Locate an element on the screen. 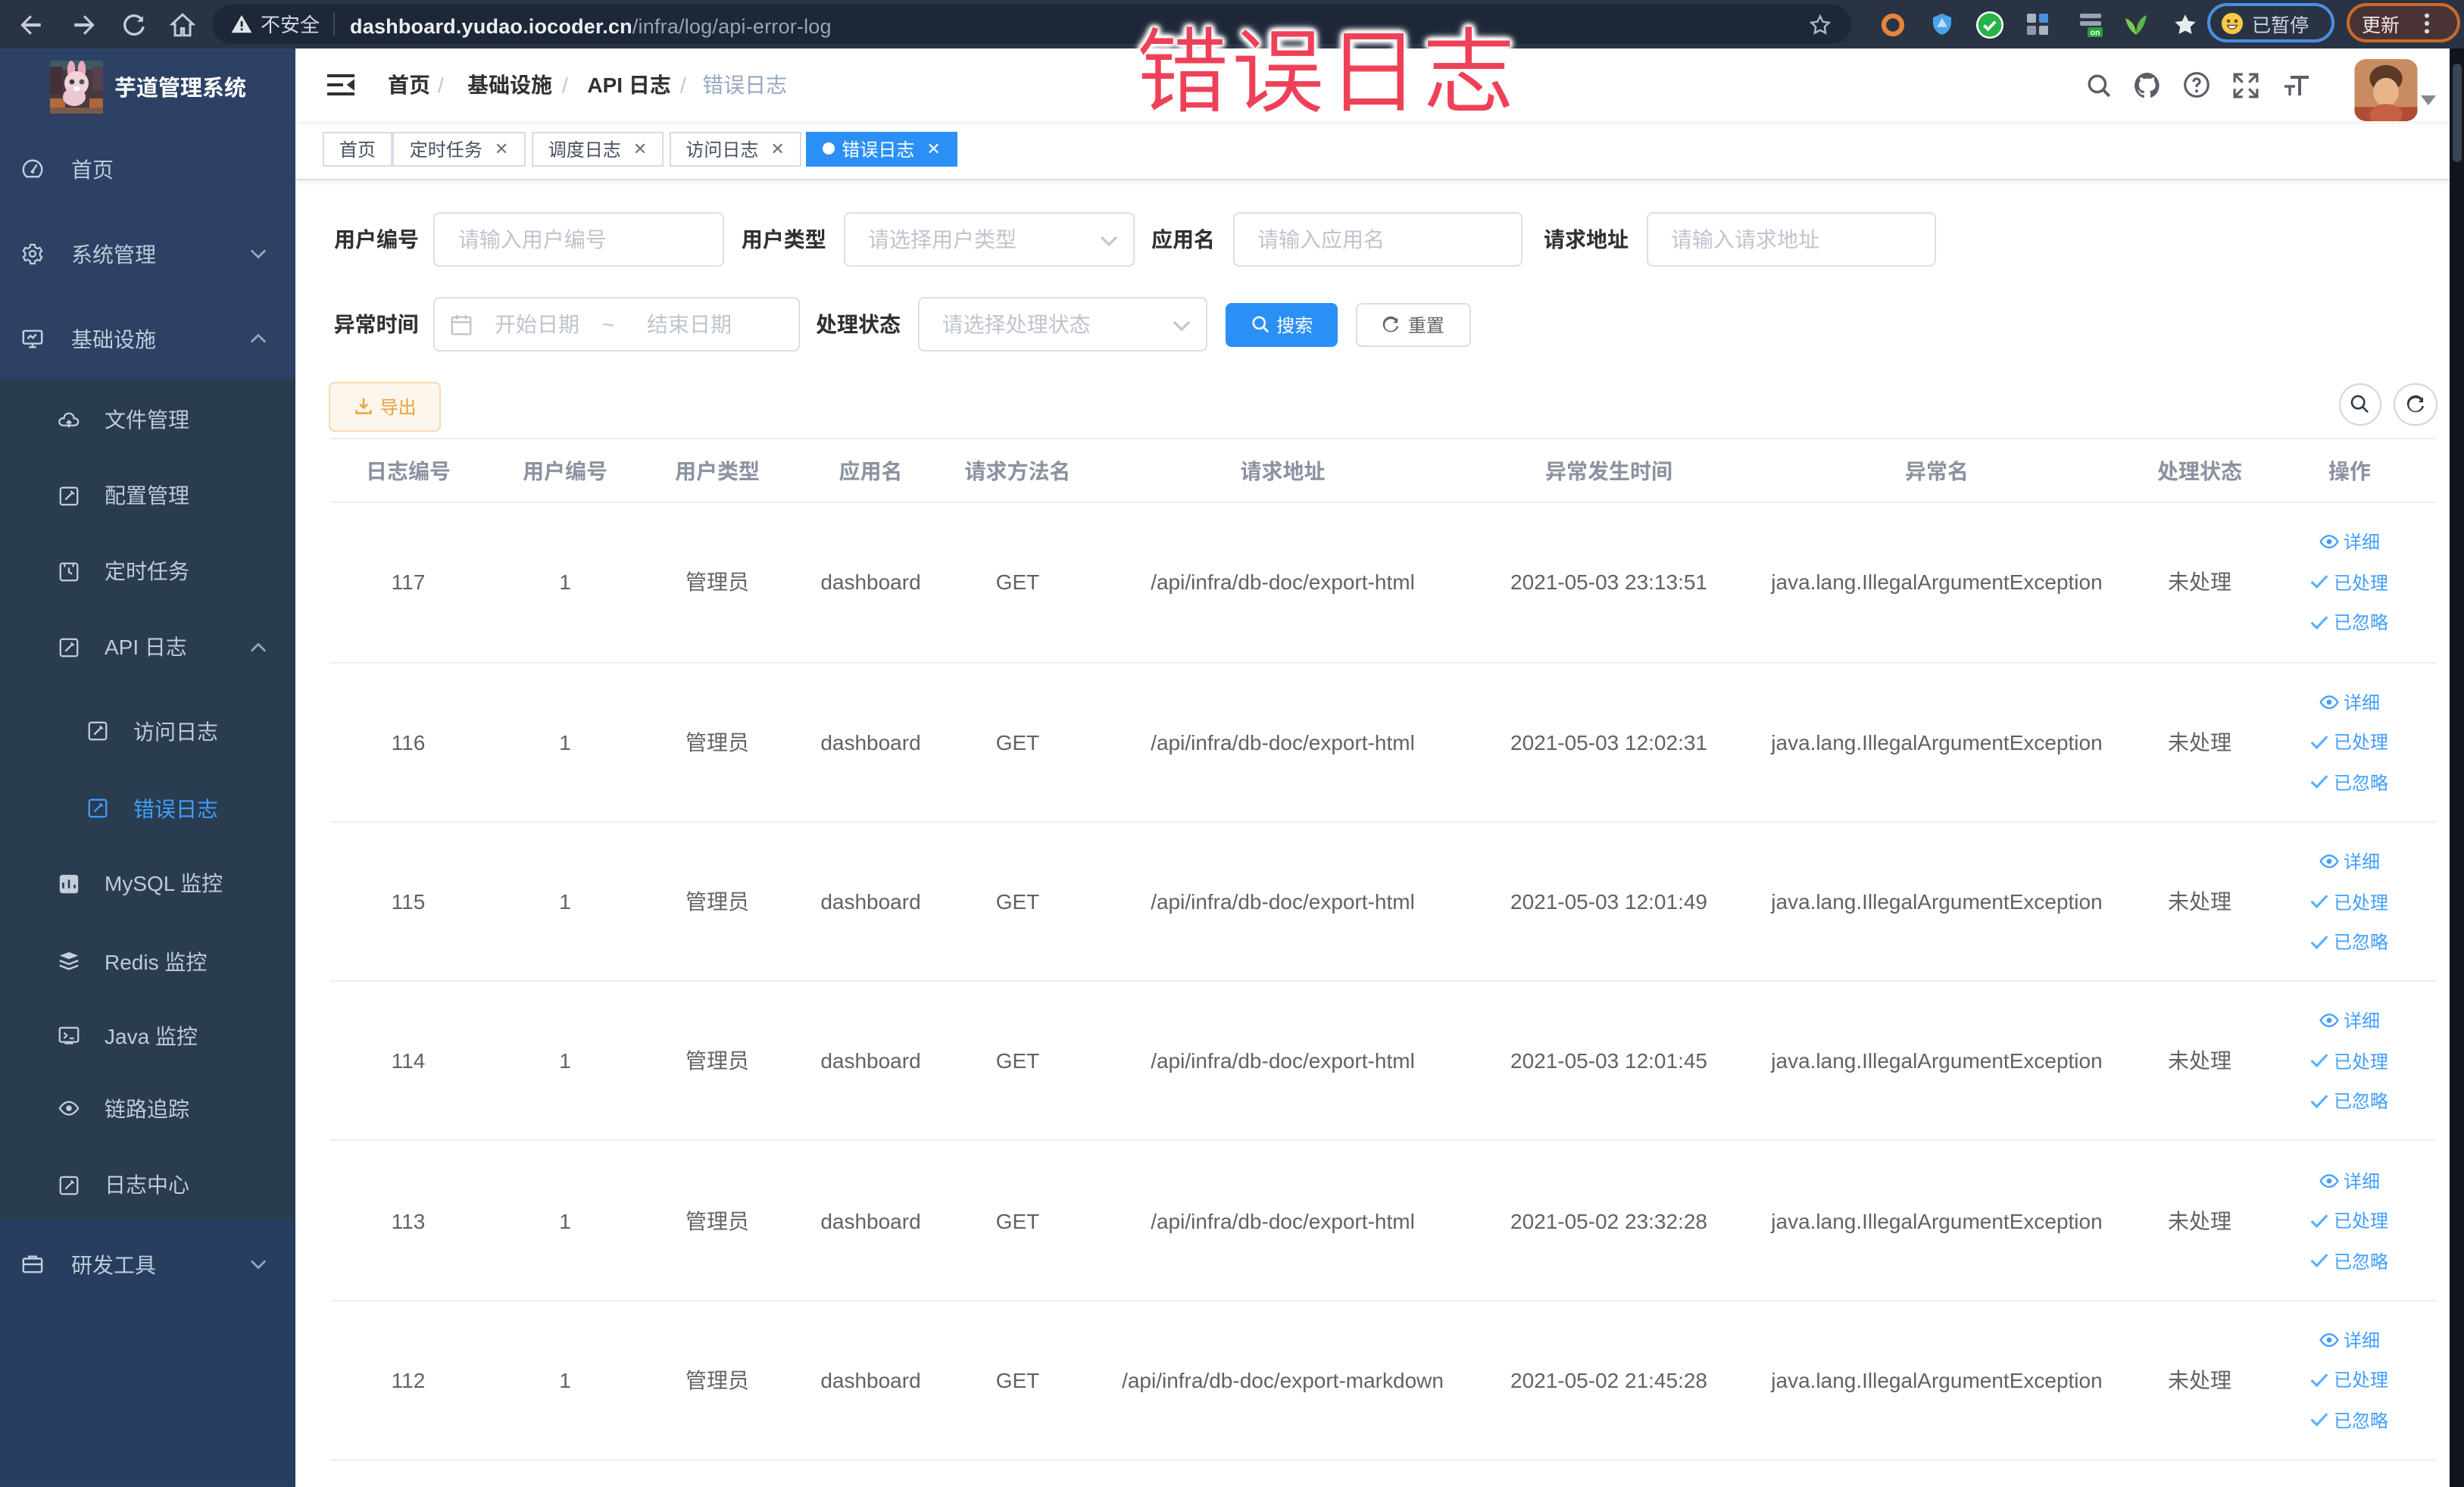  svg-text: on is located at coordinates (2095, 32).